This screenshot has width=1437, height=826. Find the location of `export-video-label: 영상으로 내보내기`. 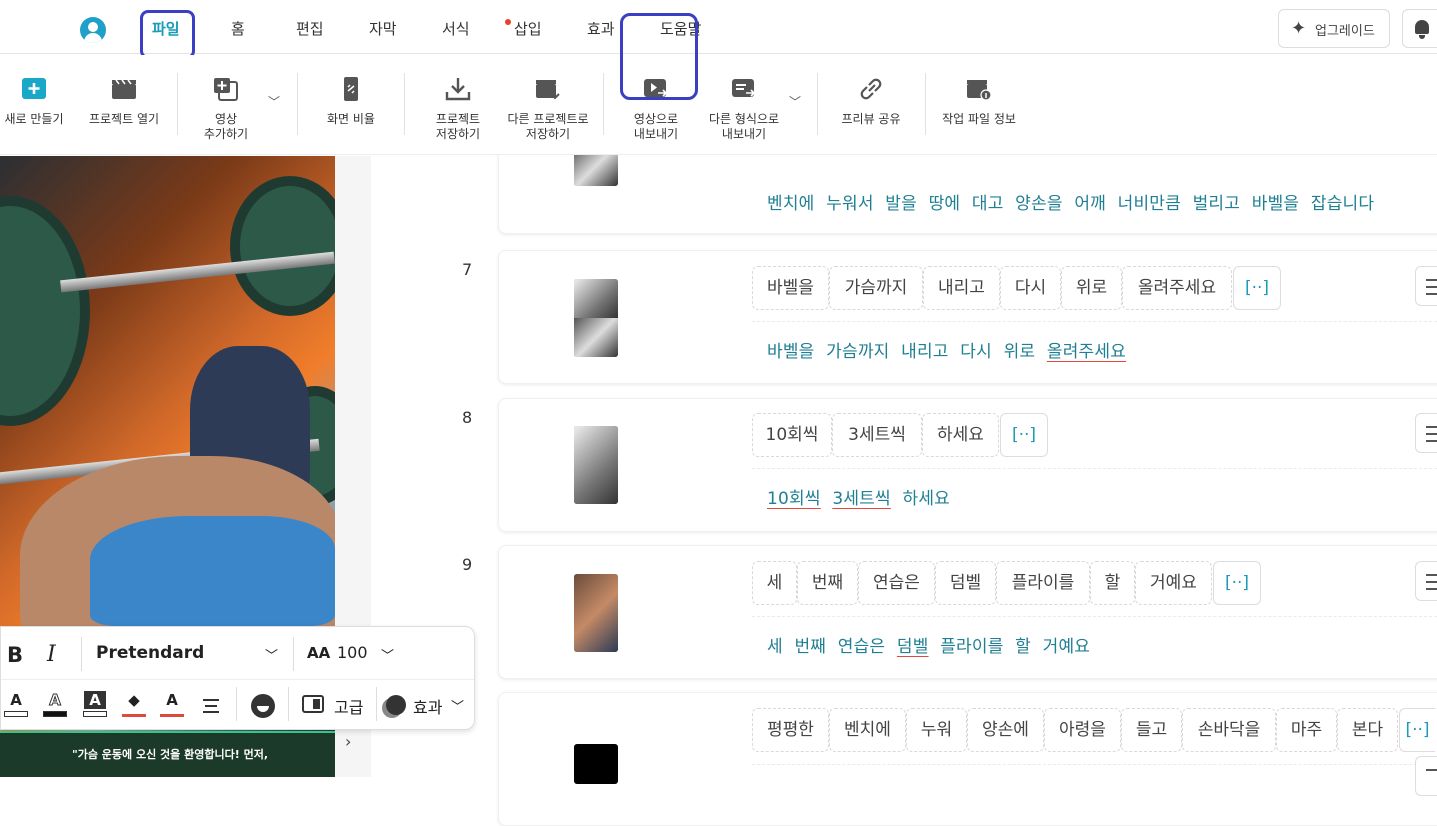

export-video-label: 영상으로 내보내기 is located at coordinates (656, 126).